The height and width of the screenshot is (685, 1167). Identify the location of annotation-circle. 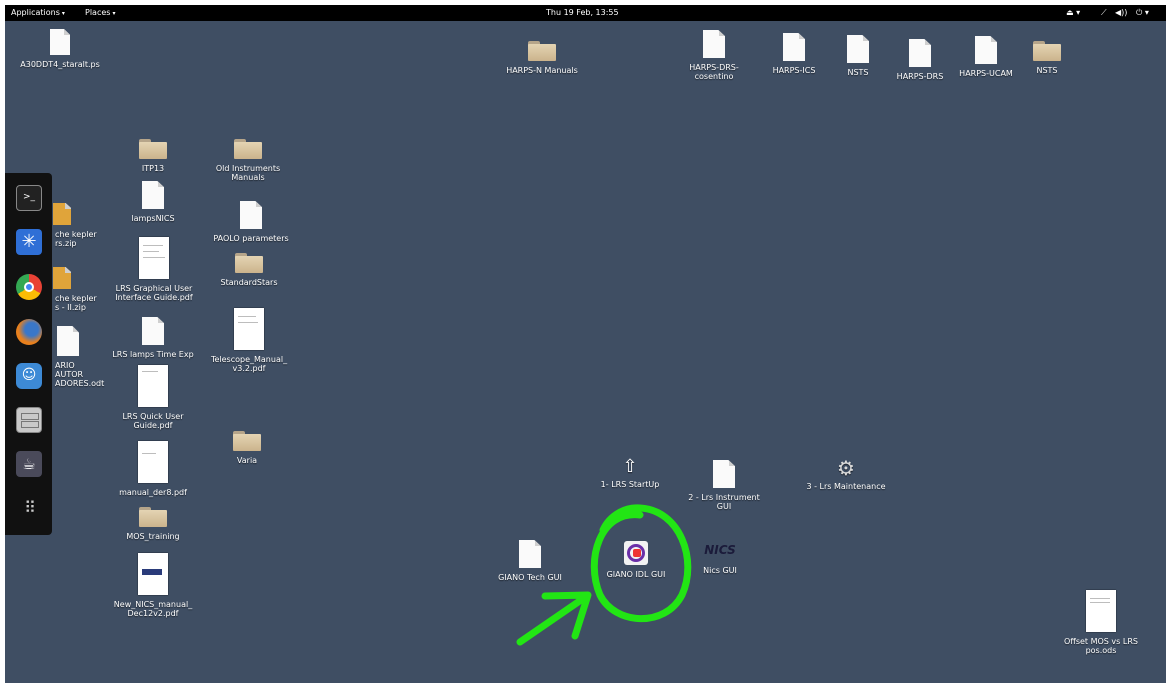
(641, 563).